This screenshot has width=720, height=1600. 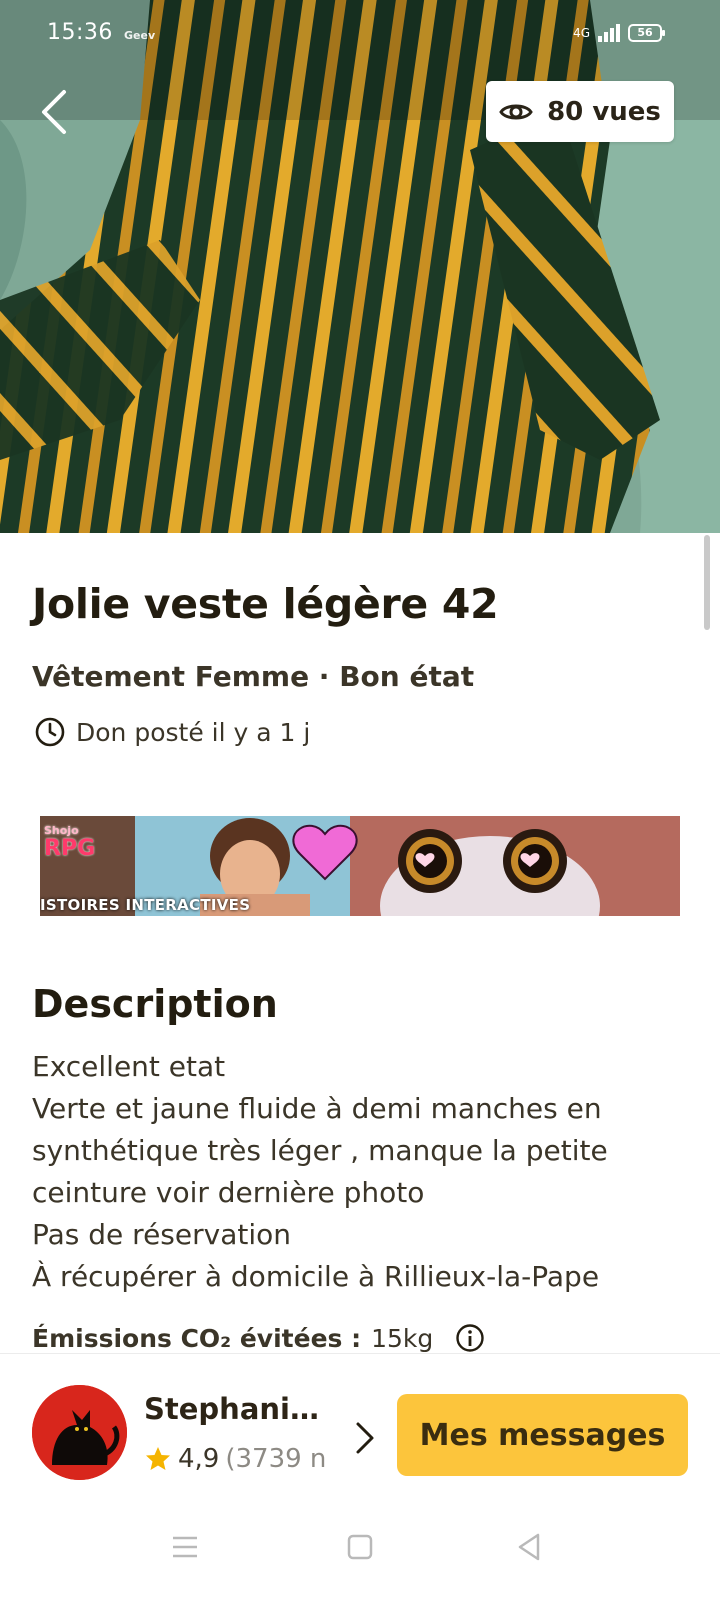 I want to click on ad-banner: Shojo RPG ISTOIRES INTERACTIVES, so click(x=360, y=866).